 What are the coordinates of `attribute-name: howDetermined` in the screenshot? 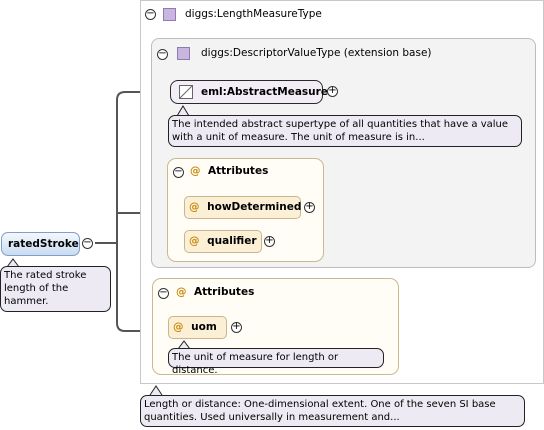 It's located at (254, 207).